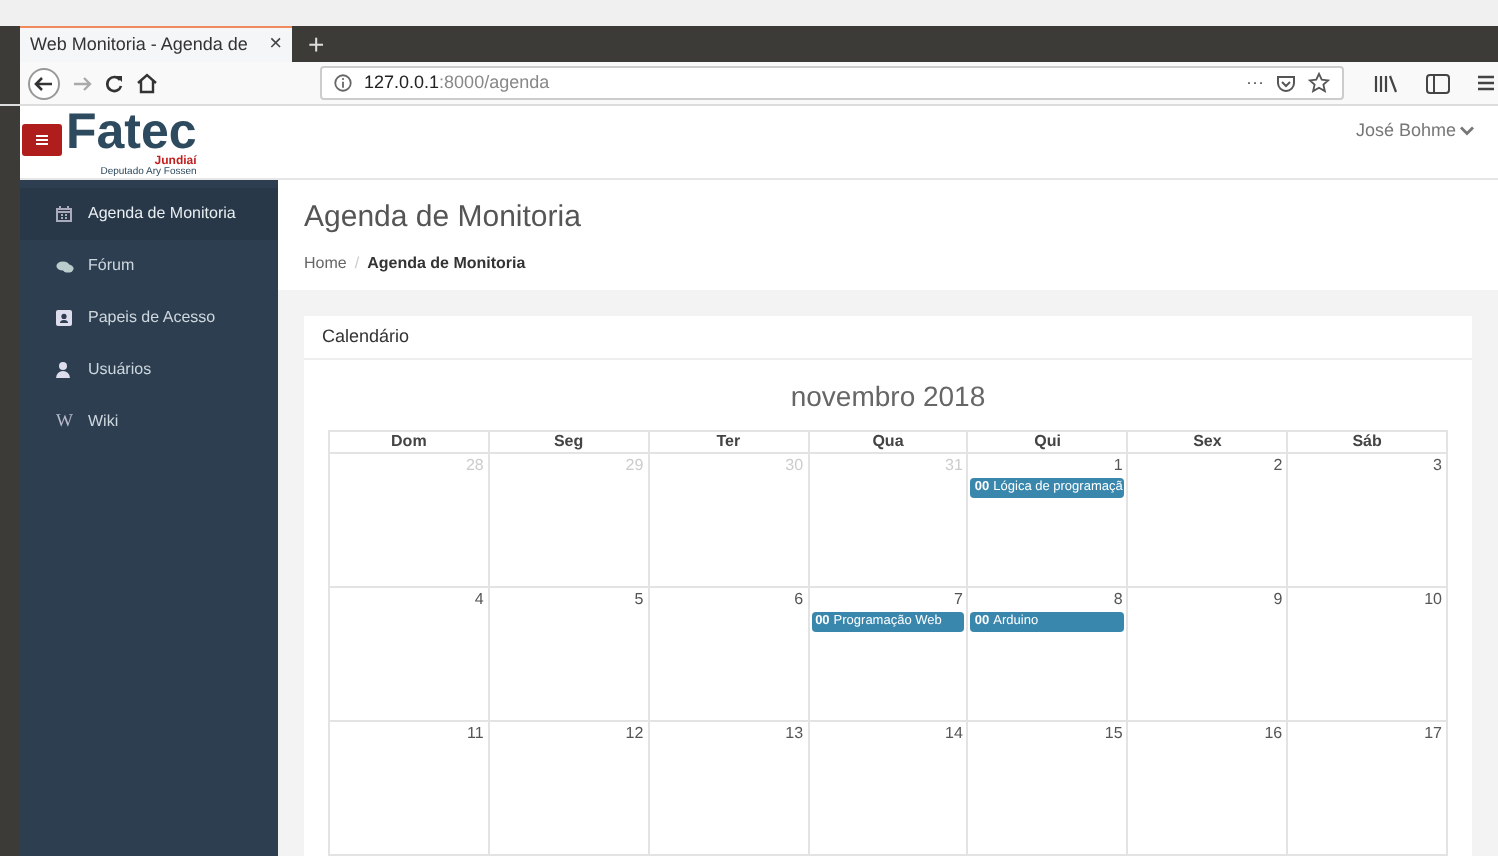 This screenshot has width=1498, height=856. What do you see at coordinates (149, 214) in the screenshot?
I see `sidebar-item: Agenda de Monitoria` at bounding box center [149, 214].